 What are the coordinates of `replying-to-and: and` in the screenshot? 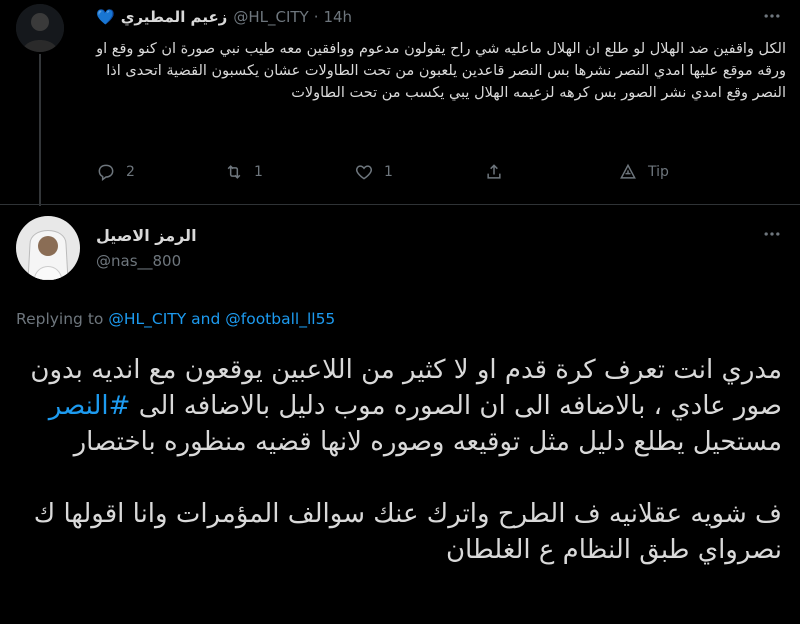 It's located at (206, 319).